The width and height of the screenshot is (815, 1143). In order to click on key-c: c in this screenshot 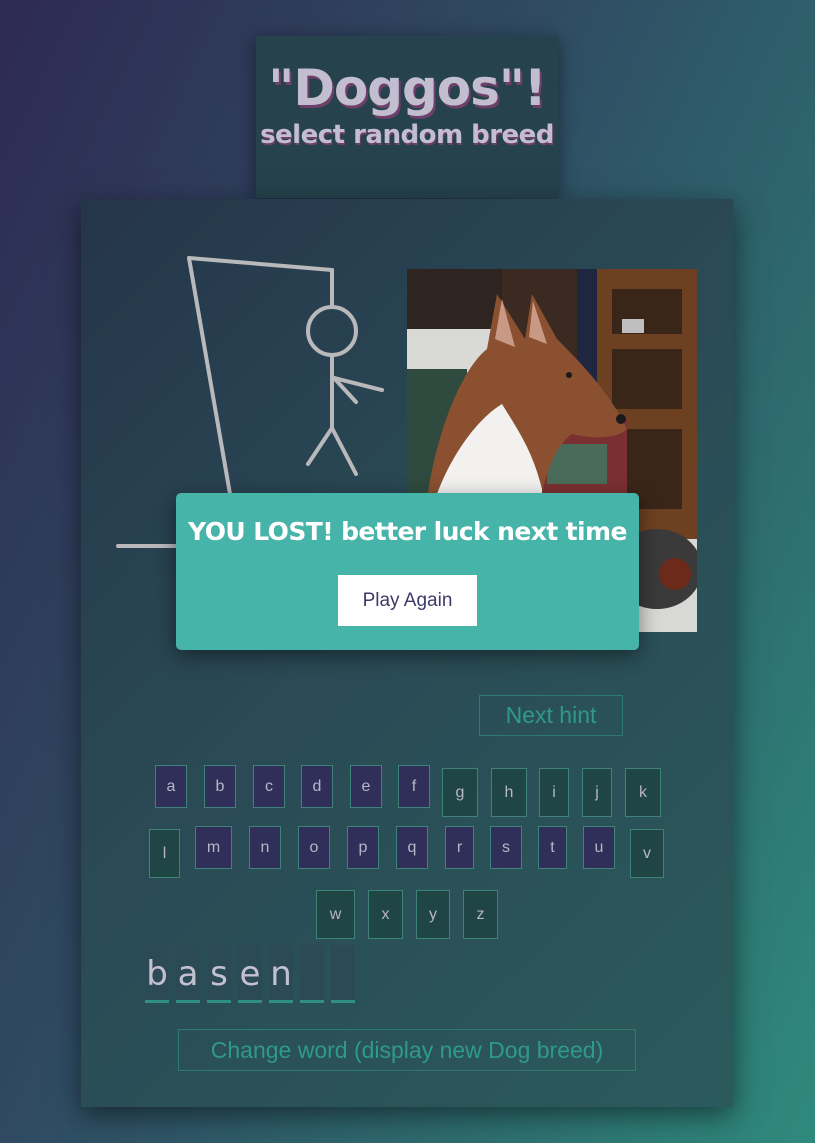, I will do `click(269, 786)`.